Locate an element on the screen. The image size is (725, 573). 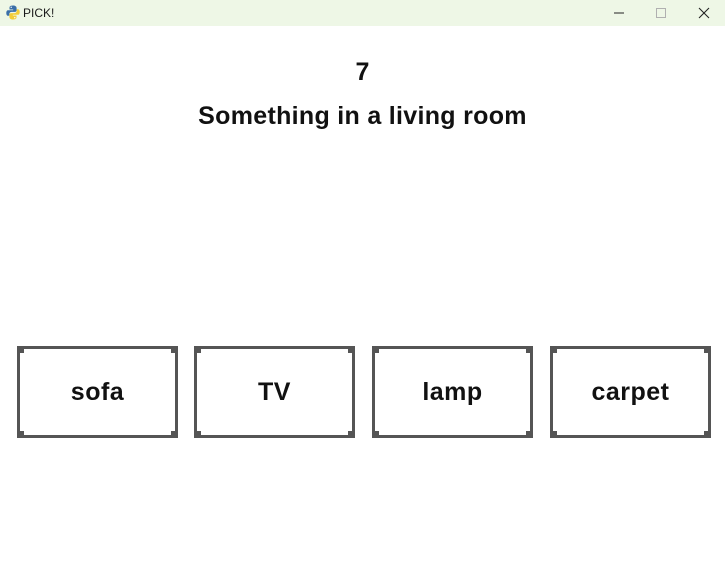
choice-label: carpet is located at coordinates (630, 392).